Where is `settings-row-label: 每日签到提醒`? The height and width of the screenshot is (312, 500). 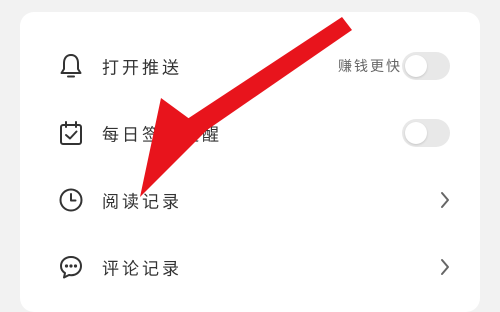
settings-row-label: 每日签到提醒 is located at coordinates (162, 135).